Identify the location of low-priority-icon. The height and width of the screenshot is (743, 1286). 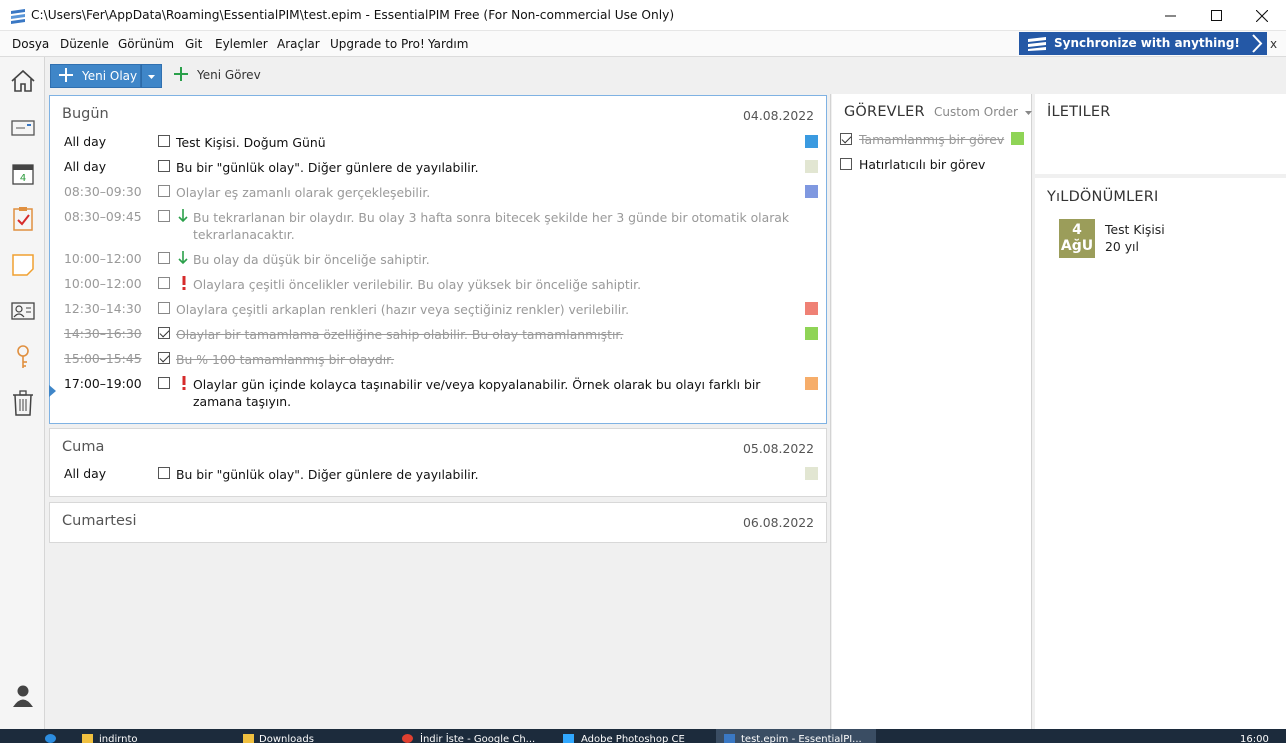
(183, 258).